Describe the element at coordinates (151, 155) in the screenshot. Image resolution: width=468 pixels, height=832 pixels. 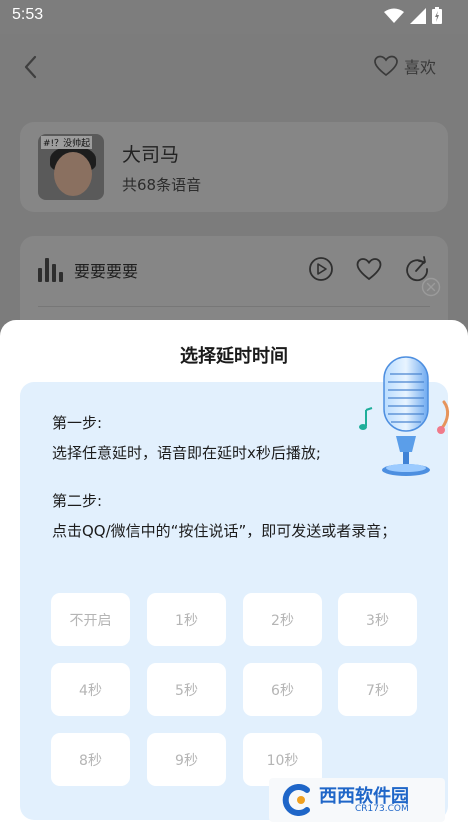
I see `user-name: 大司马` at that location.